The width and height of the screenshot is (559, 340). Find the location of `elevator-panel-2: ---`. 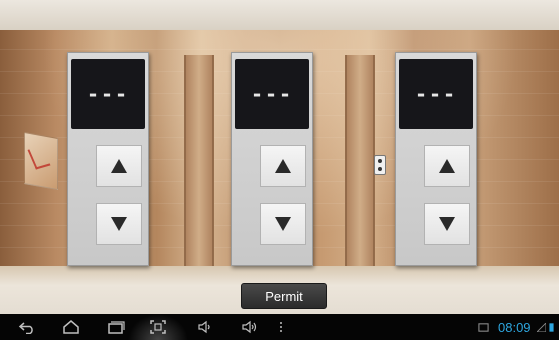

elevator-panel-2: --- is located at coordinates (272, 159).